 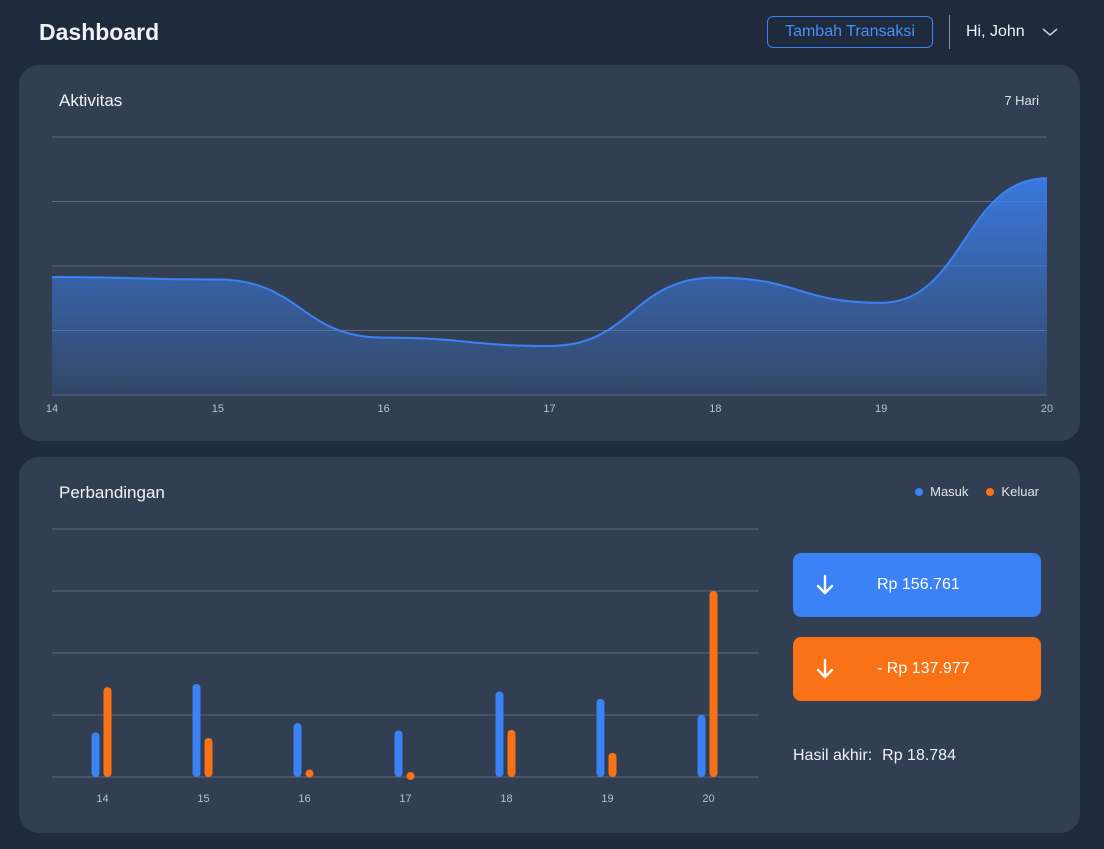 What do you see at coordinates (949, 32) in the screenshot?
I see `header-divider` at bounding box center [949, 32].